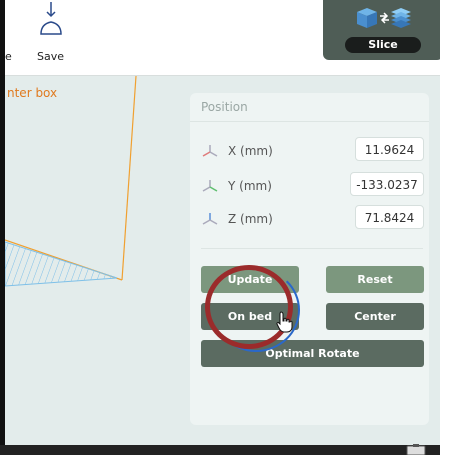  What do you see at coordinates (383, 45) in the screenshot?
I see `slice-label: Slice` at bounding box center [383, 45].